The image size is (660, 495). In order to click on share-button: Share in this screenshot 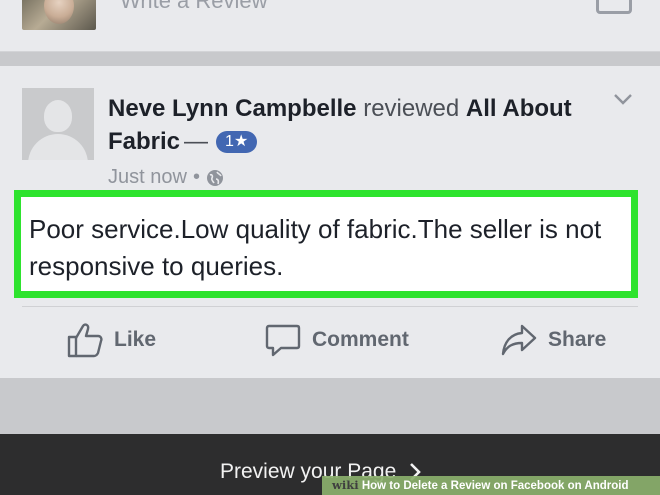, I will do `click(553, 340)`.